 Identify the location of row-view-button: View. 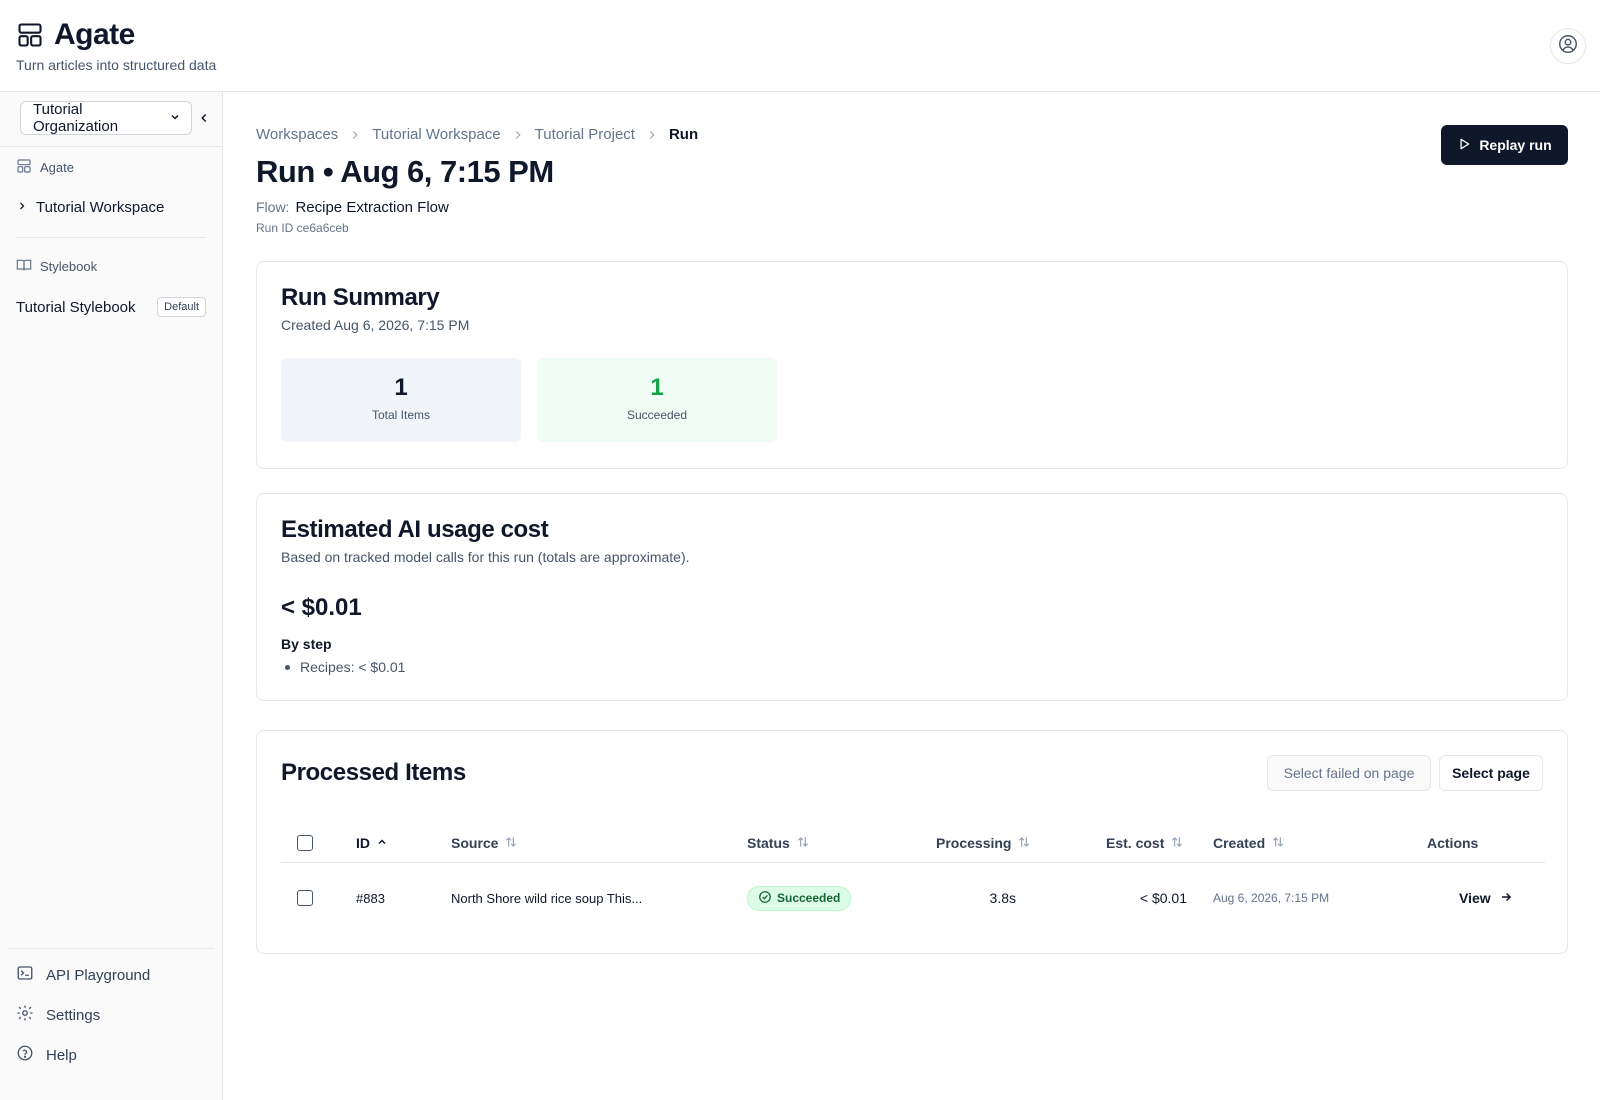
(1486, 898).